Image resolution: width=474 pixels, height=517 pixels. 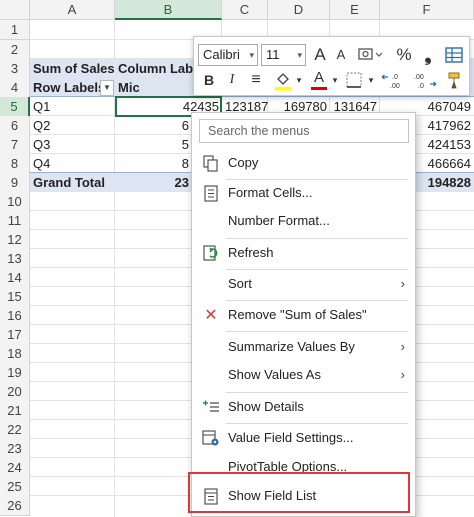 I want to click on grand-total-label: Grand Total, so click(x=72, y=183).